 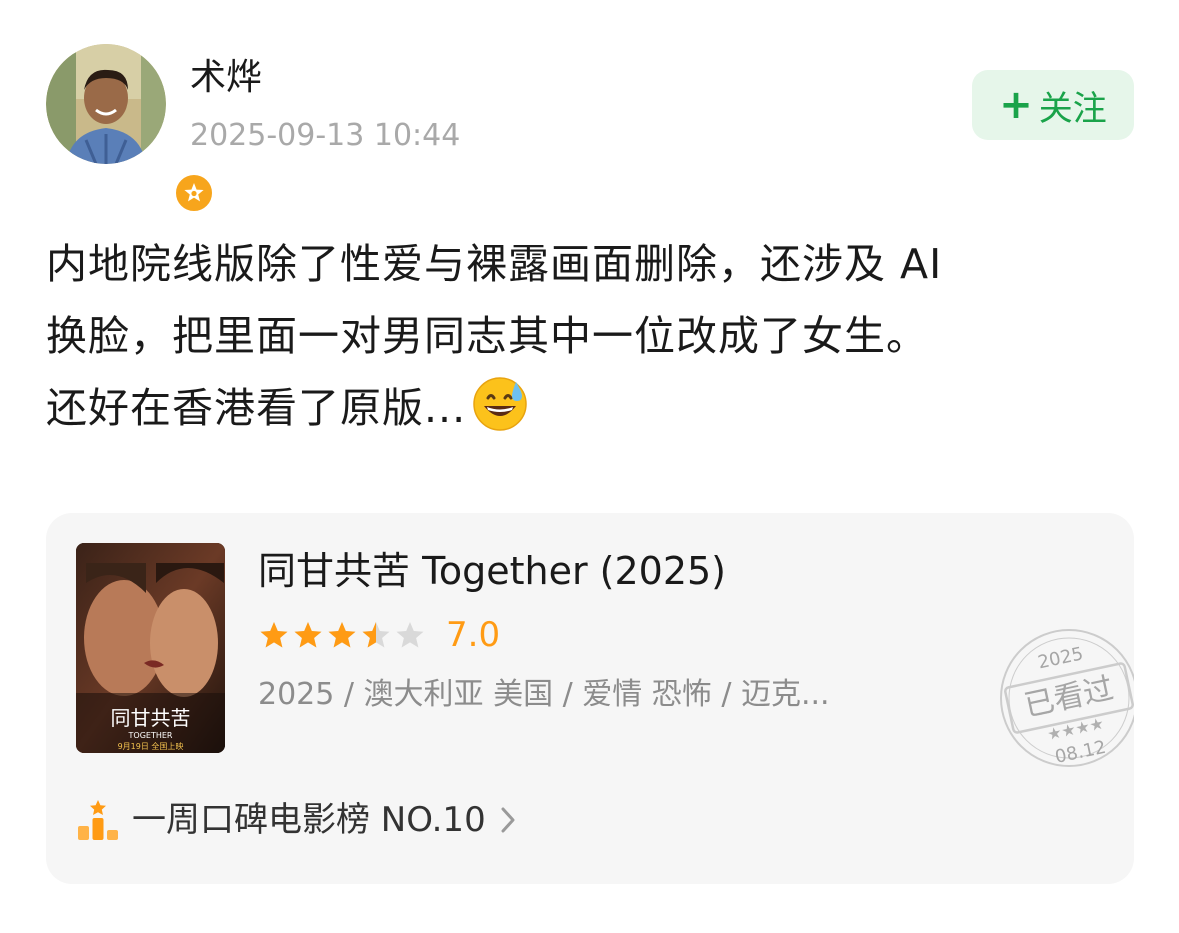 What do you see at coordinates (98, 820) in the screenshot?
I see `ranking-podium-icon` at bounding box center [98, 820].